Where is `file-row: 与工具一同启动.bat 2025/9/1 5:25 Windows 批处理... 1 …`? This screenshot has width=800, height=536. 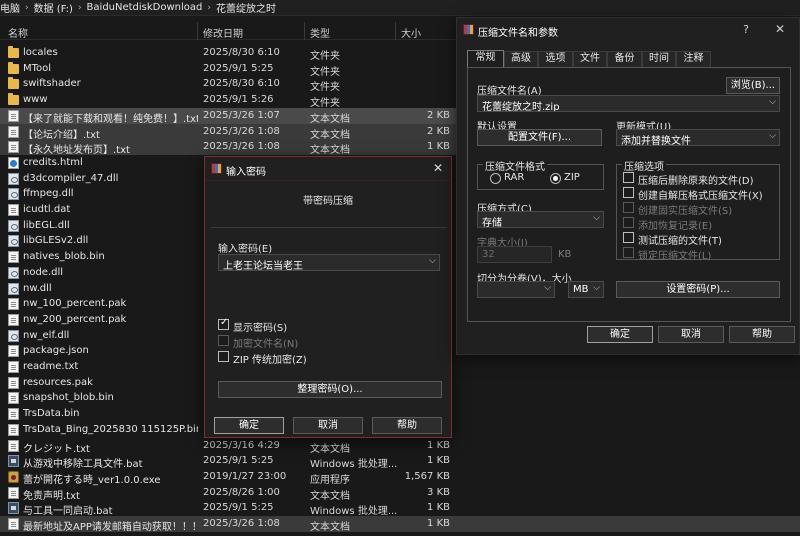
file-row: 与工具一同启动.bat 2025/9/1 5:25 Windows 批处理... 1 … is located at coordinates (400, 508).